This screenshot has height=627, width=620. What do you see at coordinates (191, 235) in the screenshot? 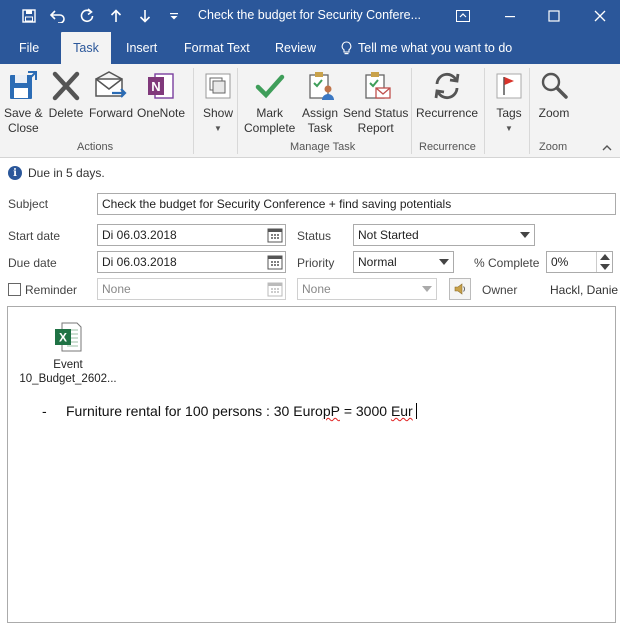
I see `start-date-field: Di 06.03.2018` at bounding box center [191, 235].